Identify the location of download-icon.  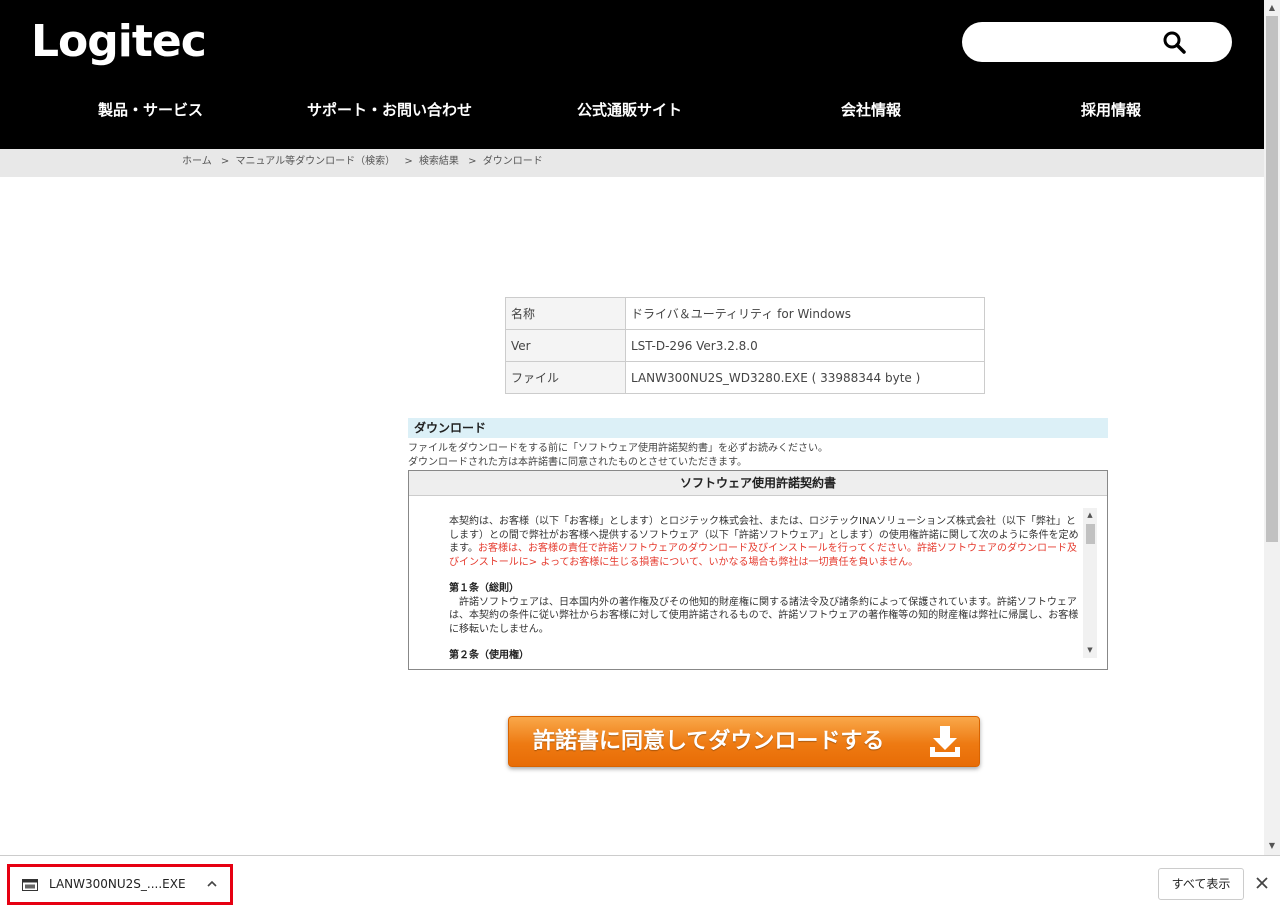
(945, 741).